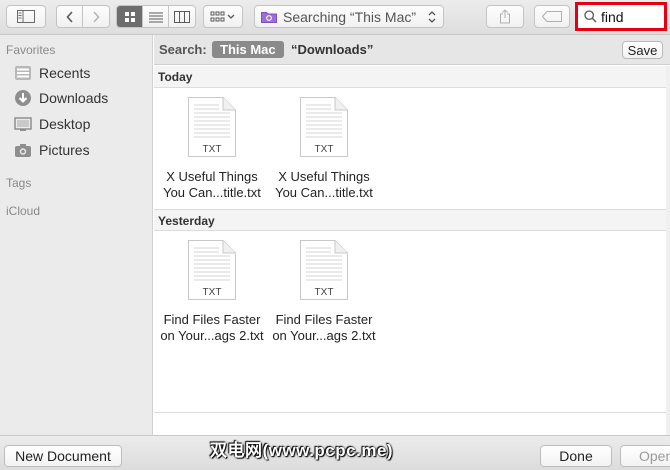 The image size is (670, 470). I want to click on sidebar-item-downloads: Downloads, so click(60, 98).